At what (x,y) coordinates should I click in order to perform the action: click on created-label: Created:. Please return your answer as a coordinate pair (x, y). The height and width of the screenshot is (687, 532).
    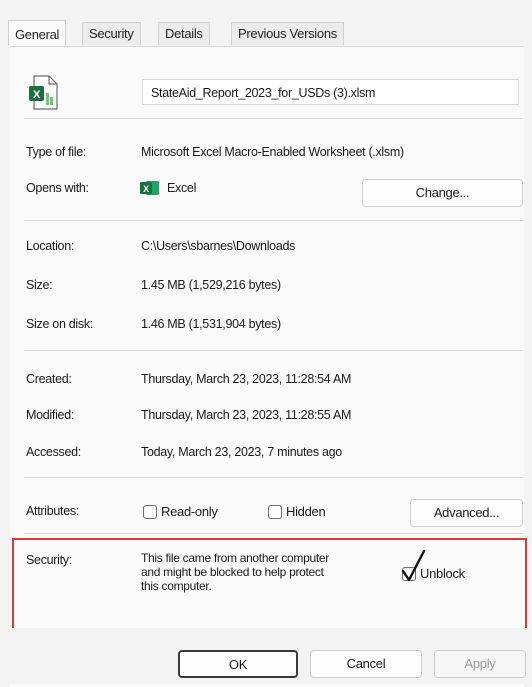
    Looking at the image, I should click on (49, 379).